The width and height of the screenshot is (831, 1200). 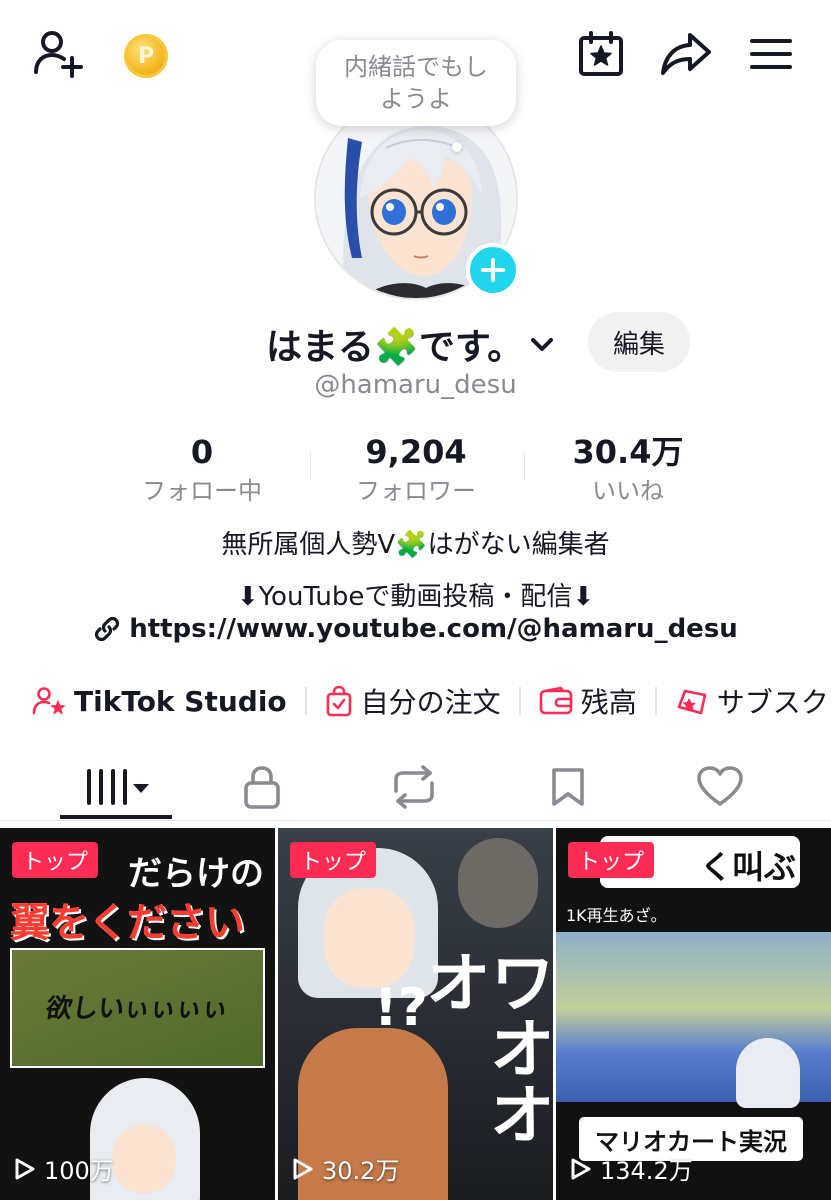 I want to click on bio-link-text: https://www.youtube.com/@hamaru_desu, so click(x=433, y=629).